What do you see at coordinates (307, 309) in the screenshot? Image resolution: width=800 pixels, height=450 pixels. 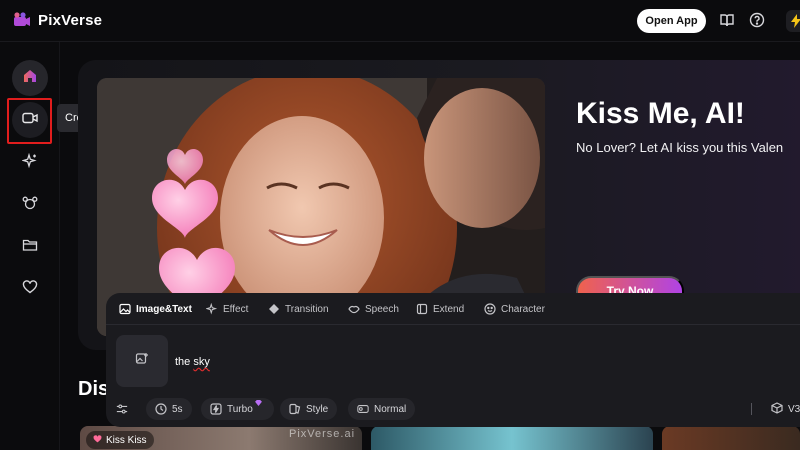 I see `tab-label: Transition` at bounding box center [307, 309].